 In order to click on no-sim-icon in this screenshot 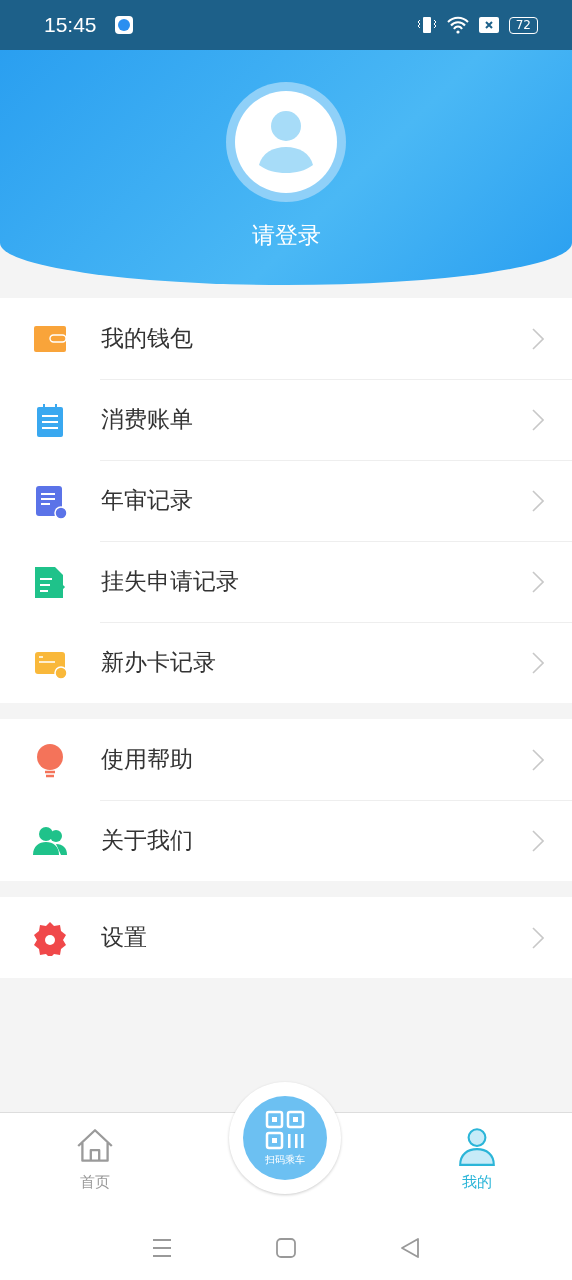, I will do `click(488, 25)`.